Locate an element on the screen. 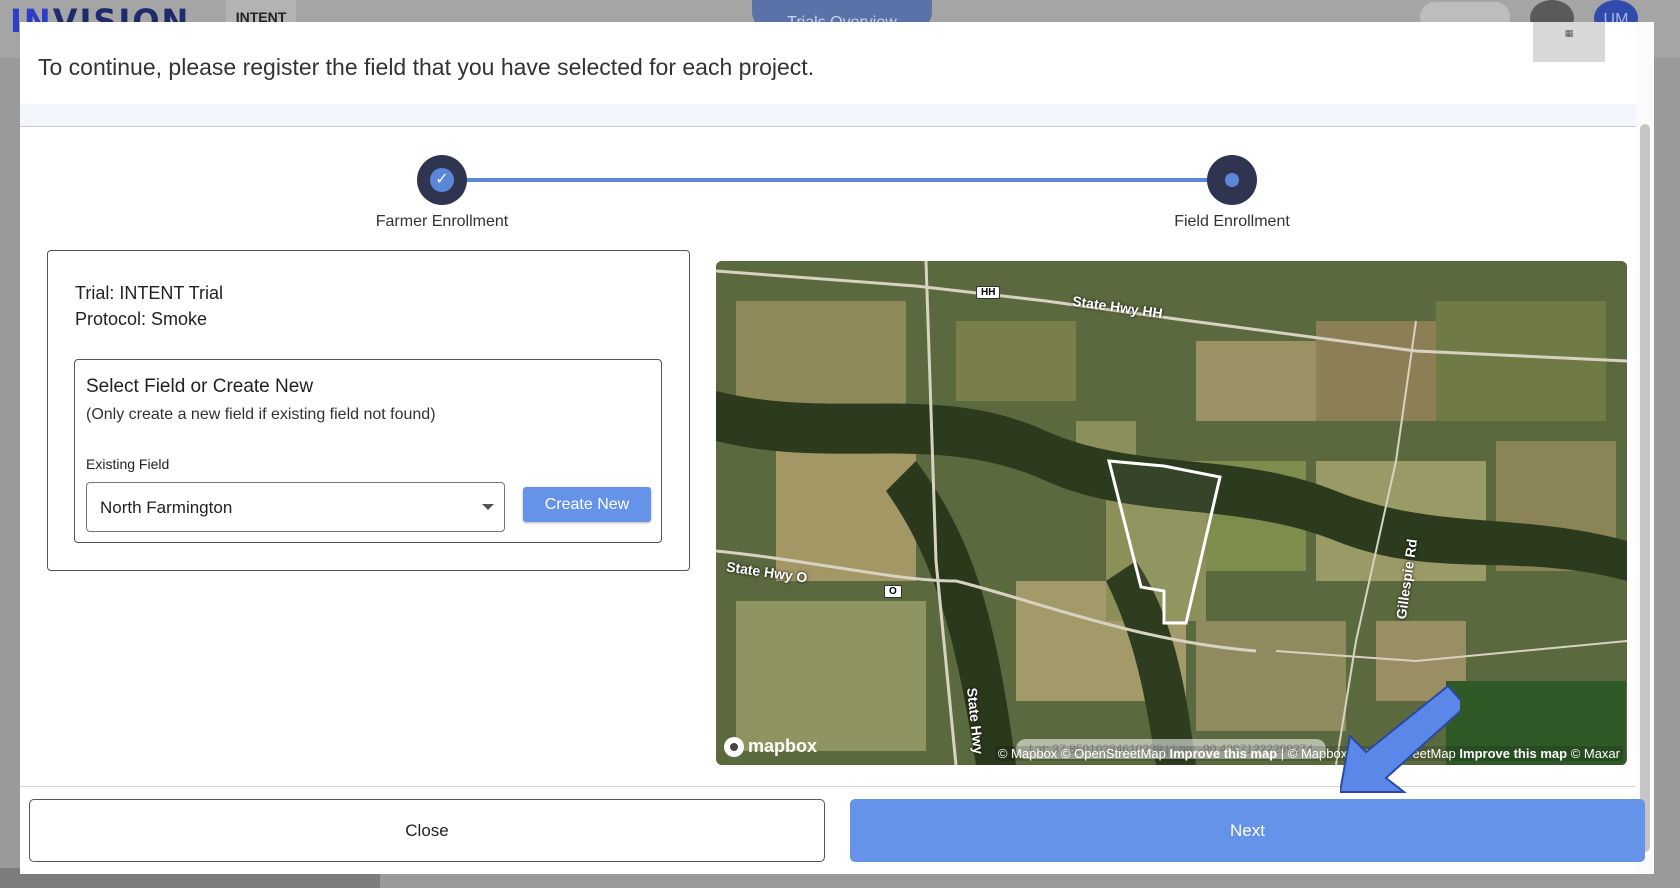 Image resolution: width=1680 pixels, height=888 pixels. step-farmer-enrollment: ✓ is located at coordinates (442, 180).